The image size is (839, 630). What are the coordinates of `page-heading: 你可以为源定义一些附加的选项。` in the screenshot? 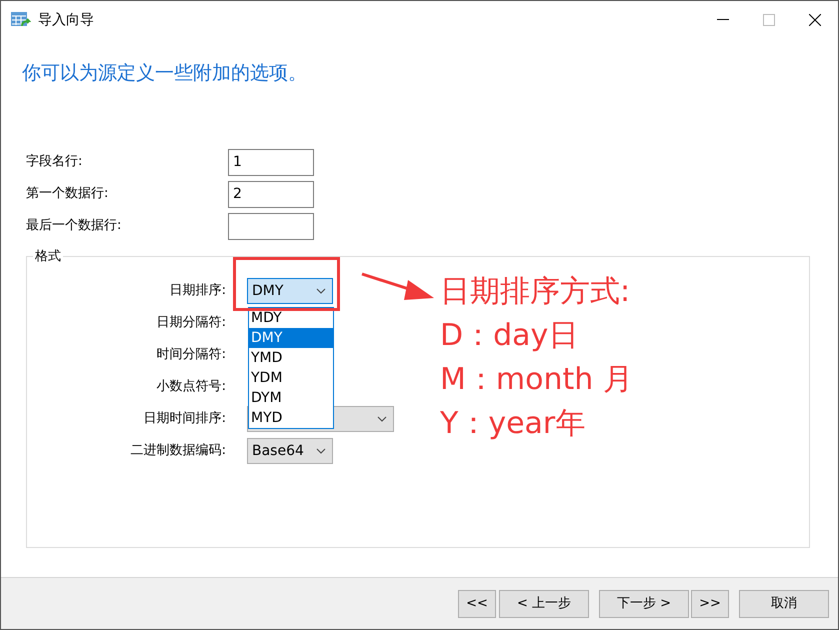 It's located at (164, 73).